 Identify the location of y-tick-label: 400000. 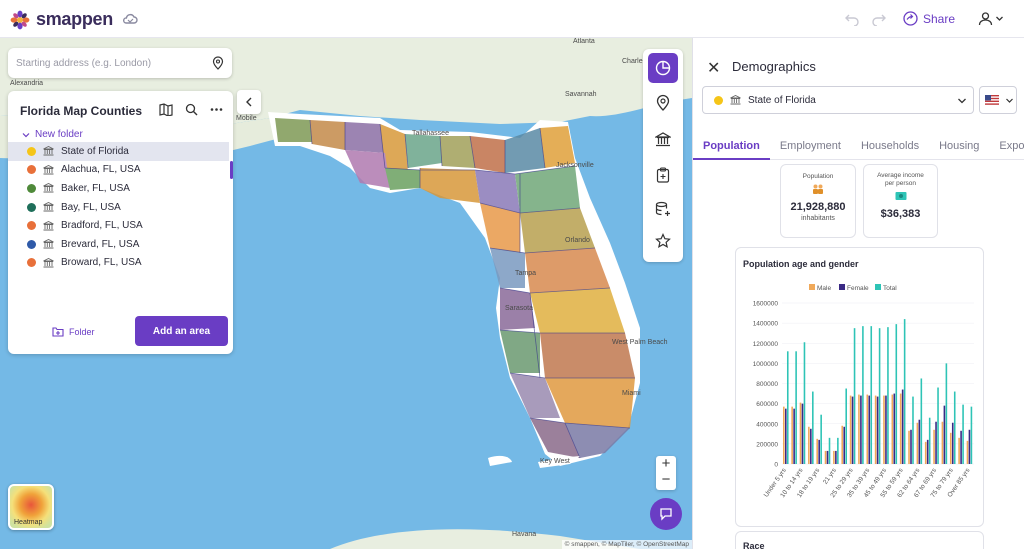
(767, 424).